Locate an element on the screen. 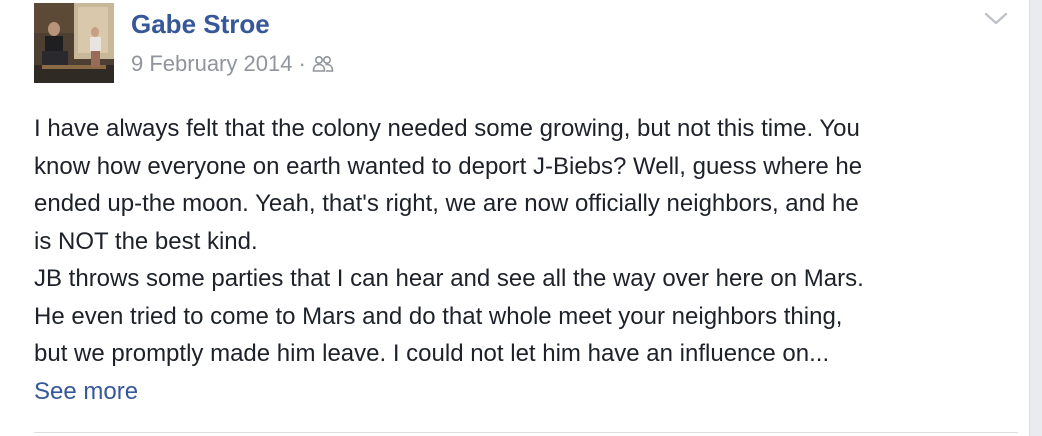 The image size is (1042, 436). avatar is located at coordinates (74, 43).